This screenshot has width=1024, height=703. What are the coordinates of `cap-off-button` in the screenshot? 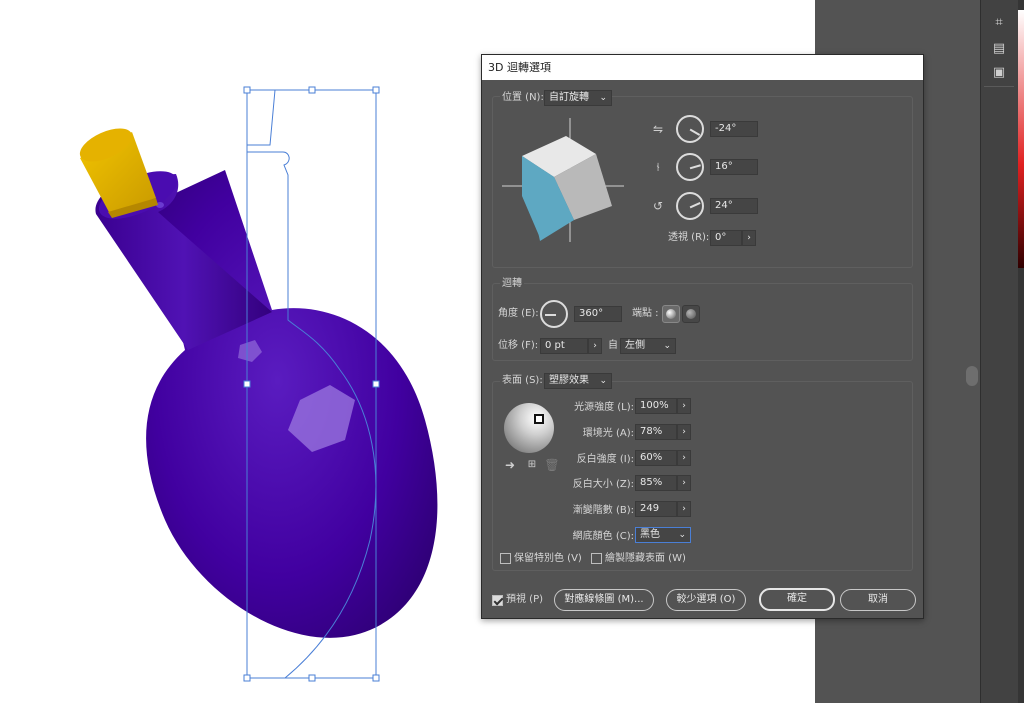 It's located at (691, 314).